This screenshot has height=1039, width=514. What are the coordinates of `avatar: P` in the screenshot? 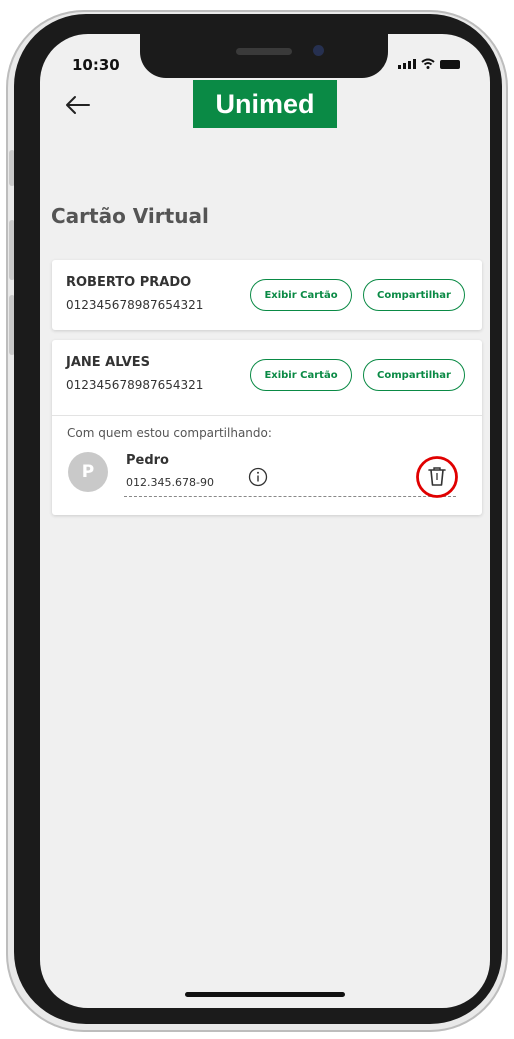 It's located at (88, 472).